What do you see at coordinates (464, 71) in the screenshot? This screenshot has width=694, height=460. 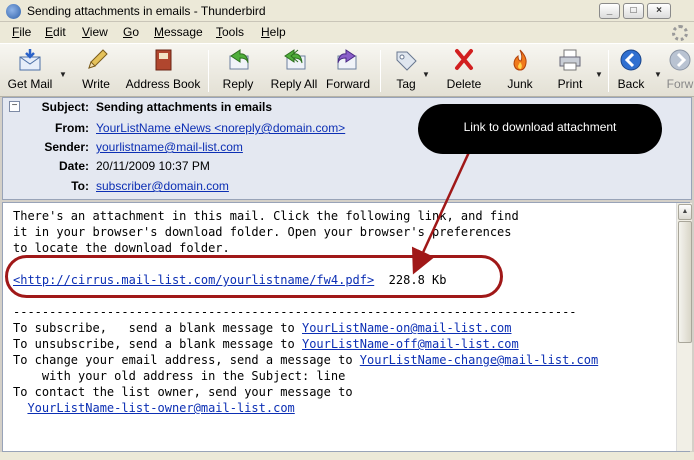 I see `delete-button: Delete` at bounding box center [464, 71].